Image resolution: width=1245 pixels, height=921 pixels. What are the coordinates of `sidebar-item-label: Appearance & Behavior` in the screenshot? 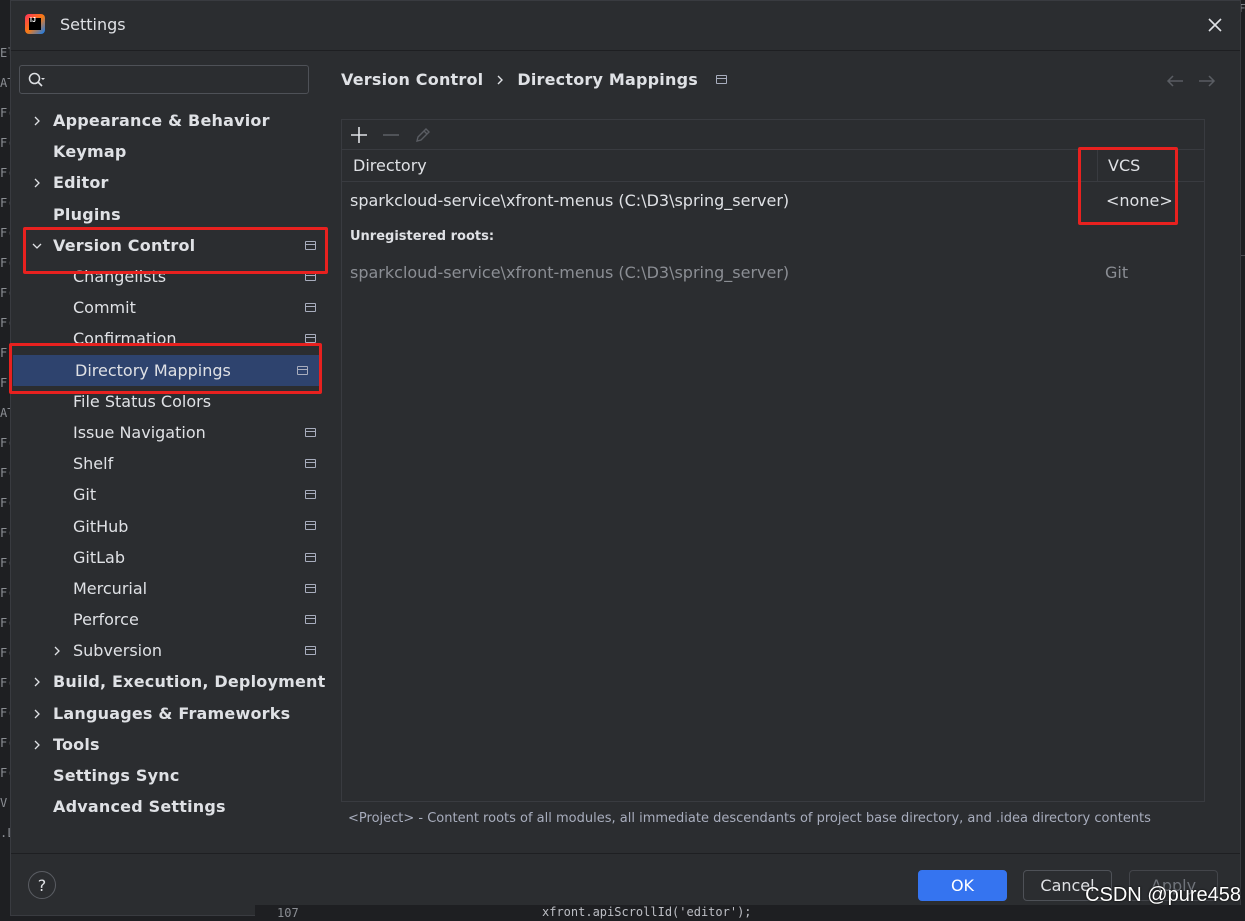 It's located at (161, 121).